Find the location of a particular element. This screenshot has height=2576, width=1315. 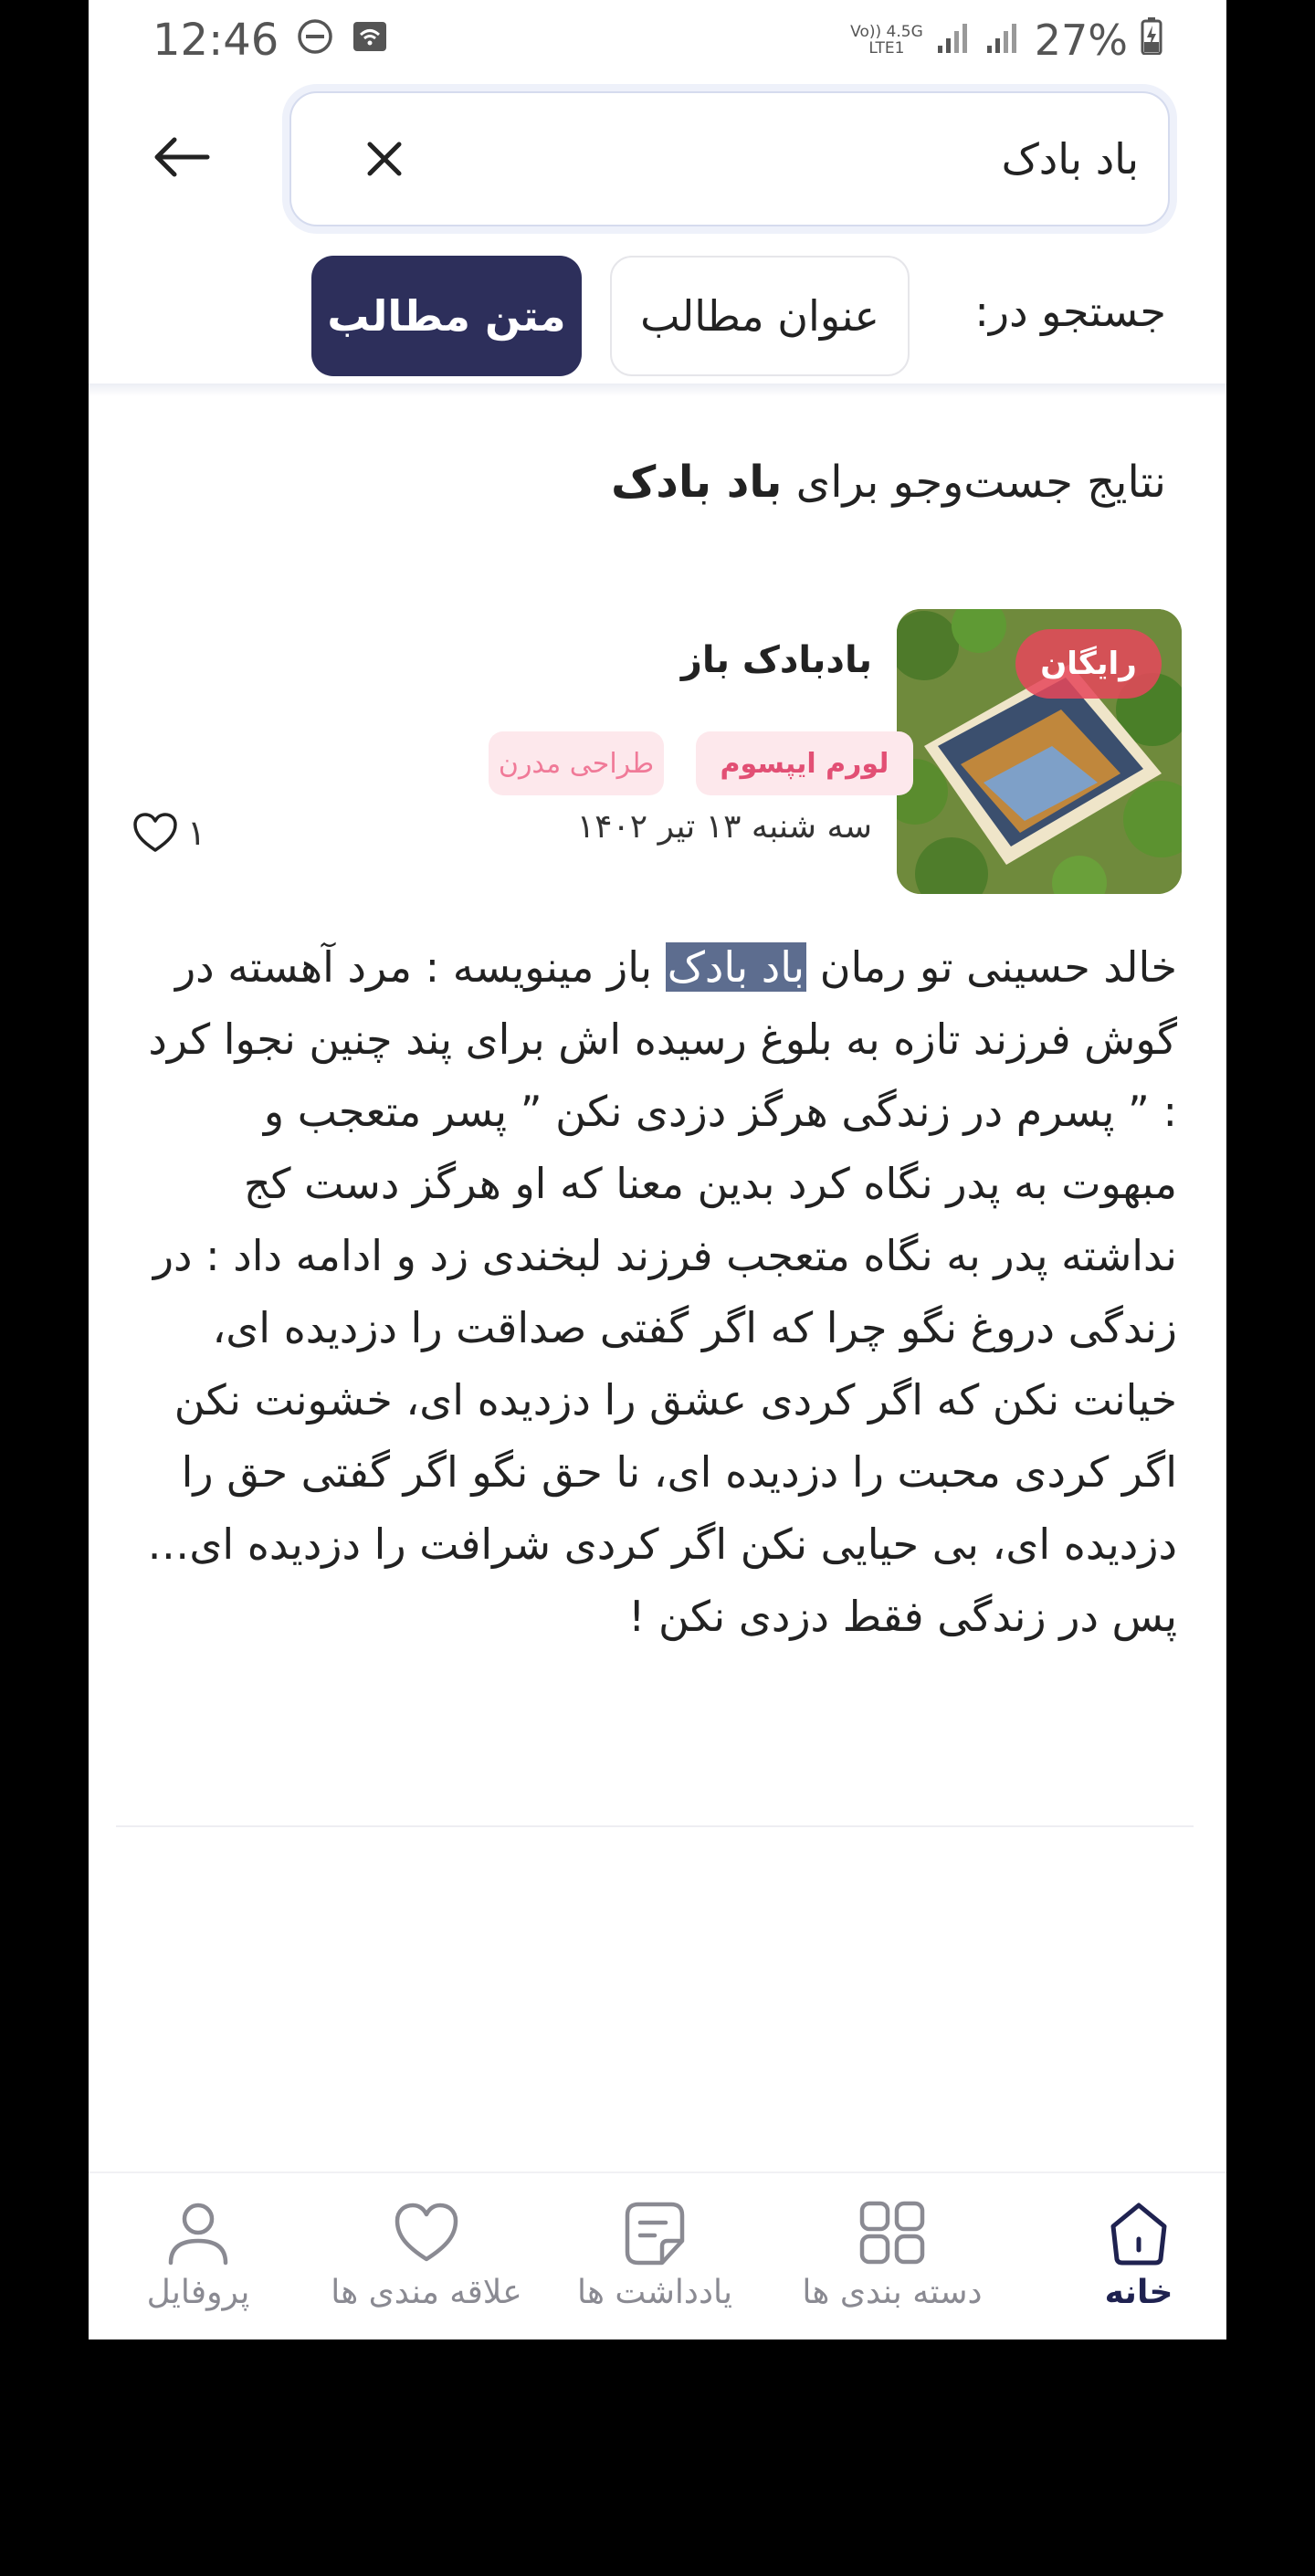

back-arrow-button is located at coordinates (182, 157).